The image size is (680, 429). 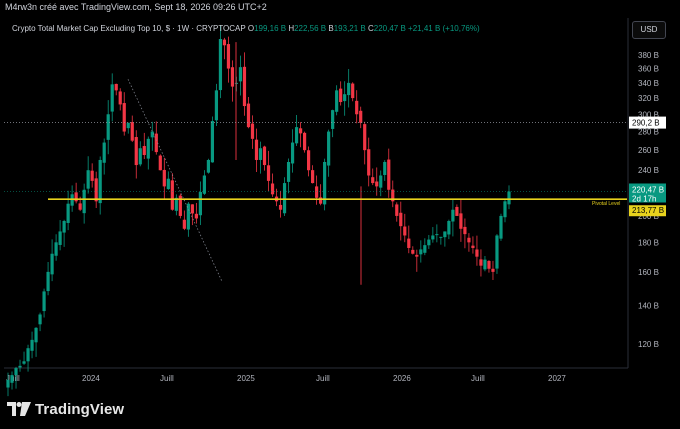 I want to click on price-tick-label: 120 B, so click(x=648, y=344).